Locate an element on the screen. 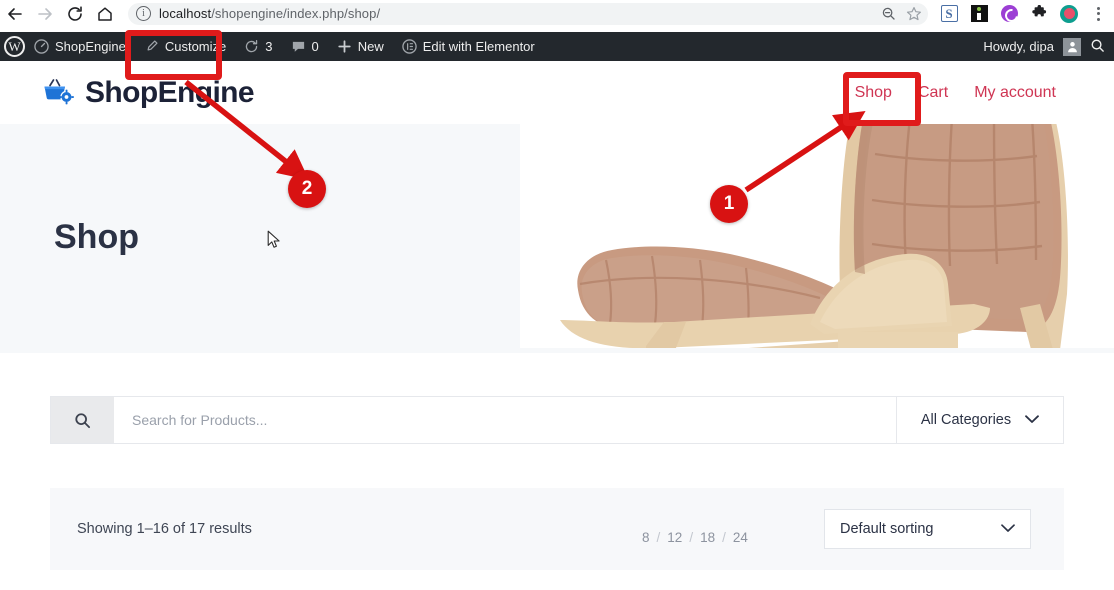 The width and height of the screenshot is (1114, 590). product-search-panel: All Categories is located at coordinates (557, 420).